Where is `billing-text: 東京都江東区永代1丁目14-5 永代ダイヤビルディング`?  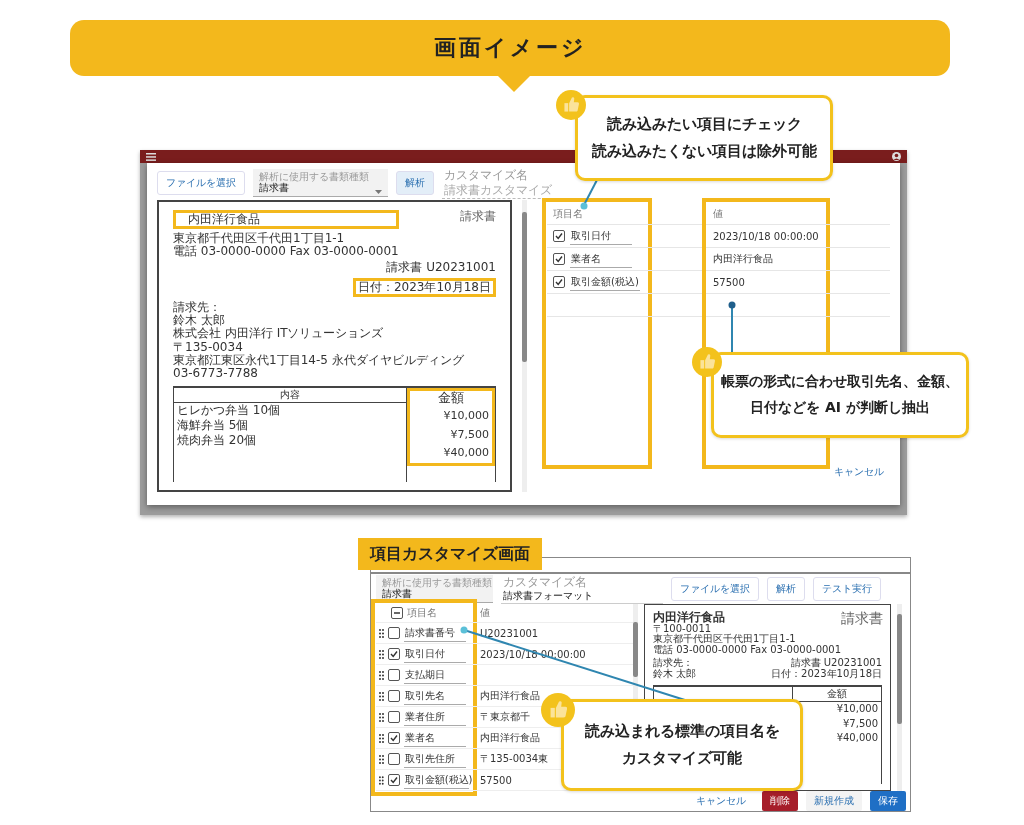
billing-text: 東京都江東区永代1丁目14-5 永代ダイヤビルディング is located at coordinates (319, 360).